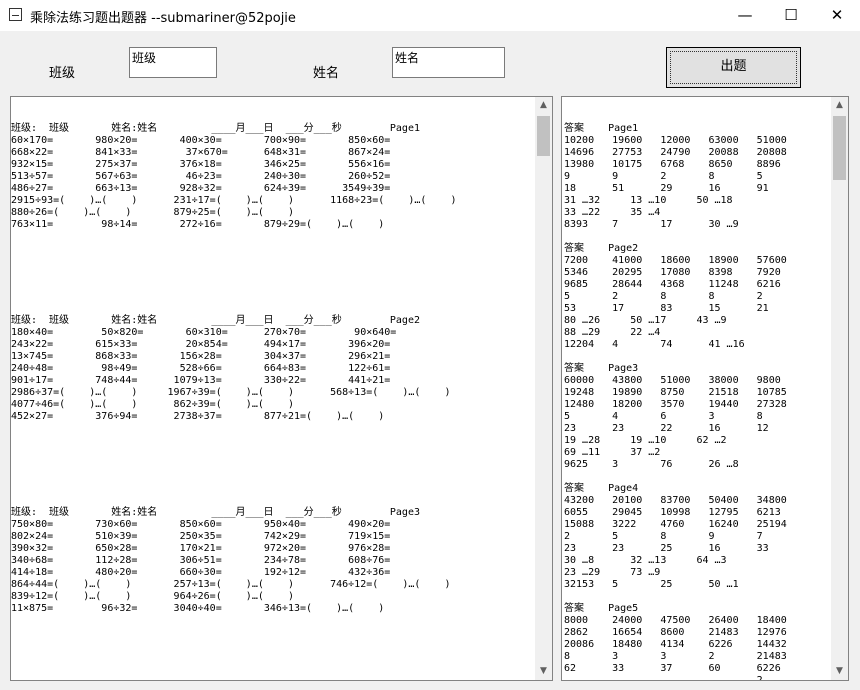 Image resolution: width=860 pixels, height=690 pixels. I want to click on worksheet-line: 763×11= 98÷14= 272÷16= 879÷29=( )…( ), so click(198, 224).